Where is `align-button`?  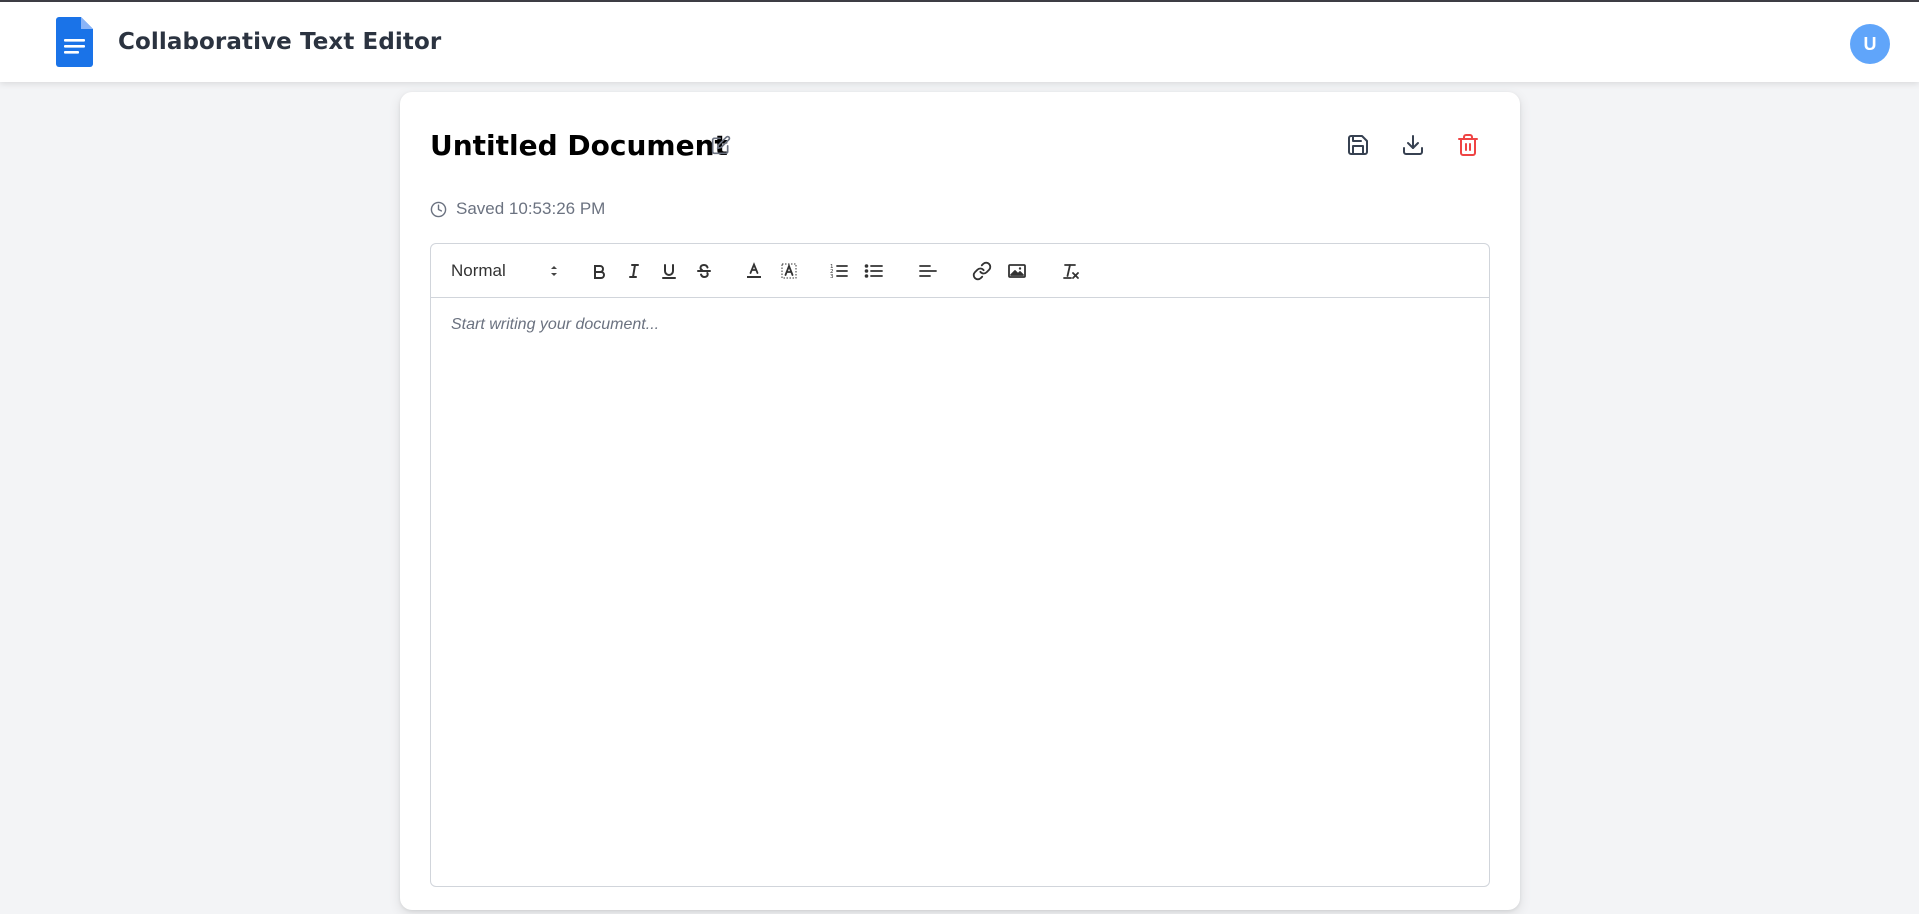 align-button is located at coordinates (928, 271).